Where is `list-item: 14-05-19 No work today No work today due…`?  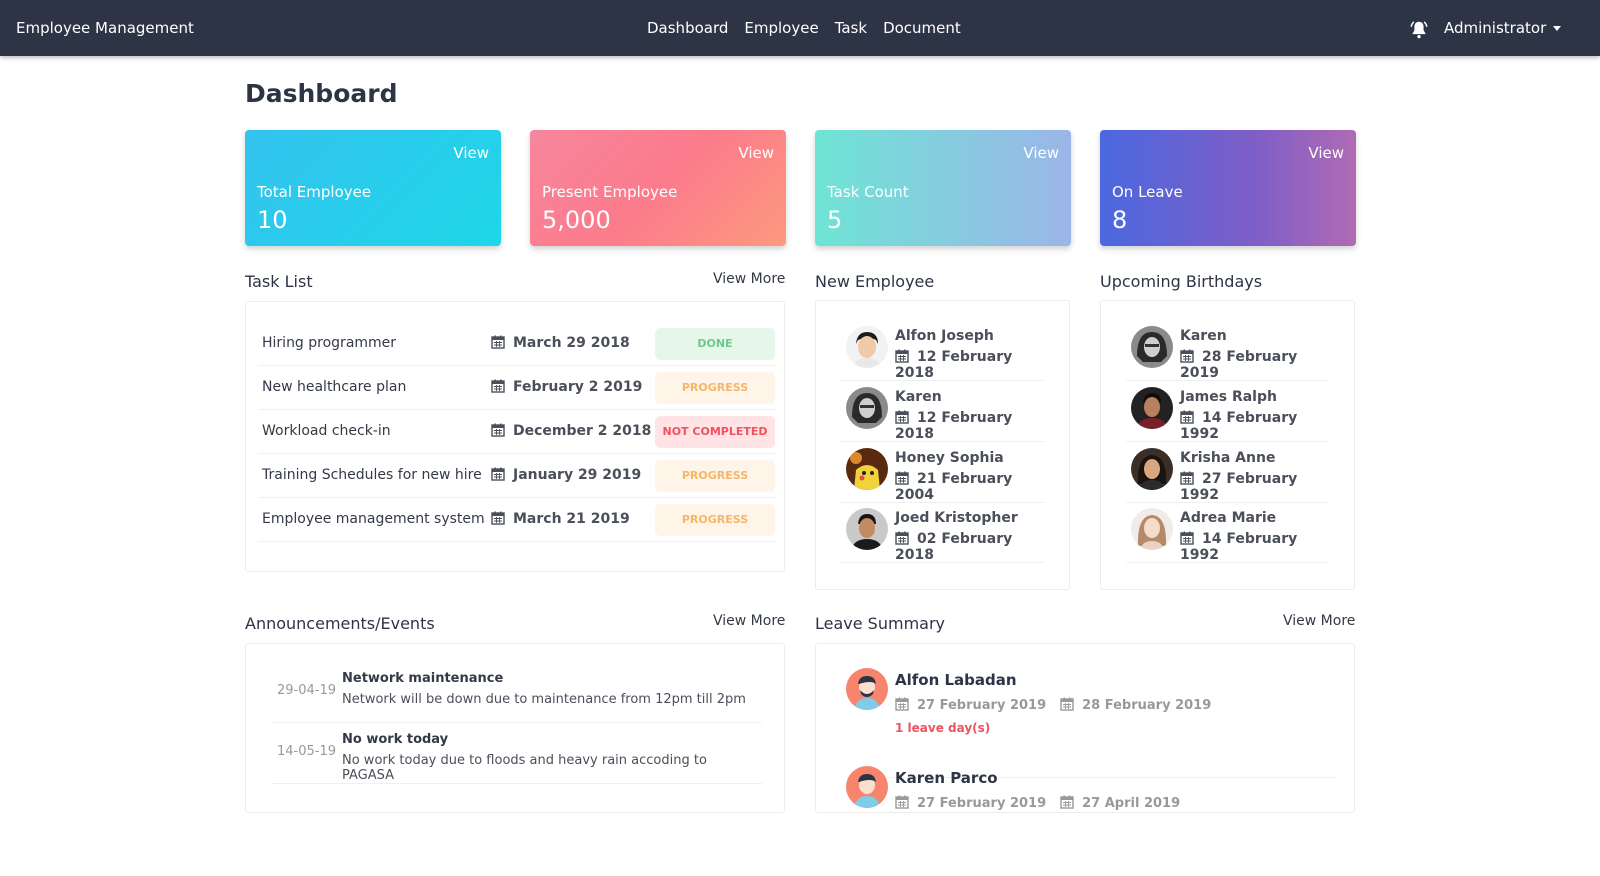 list-item: 14-05-19 No work today No work today due… is located at coordinates (517, 754).